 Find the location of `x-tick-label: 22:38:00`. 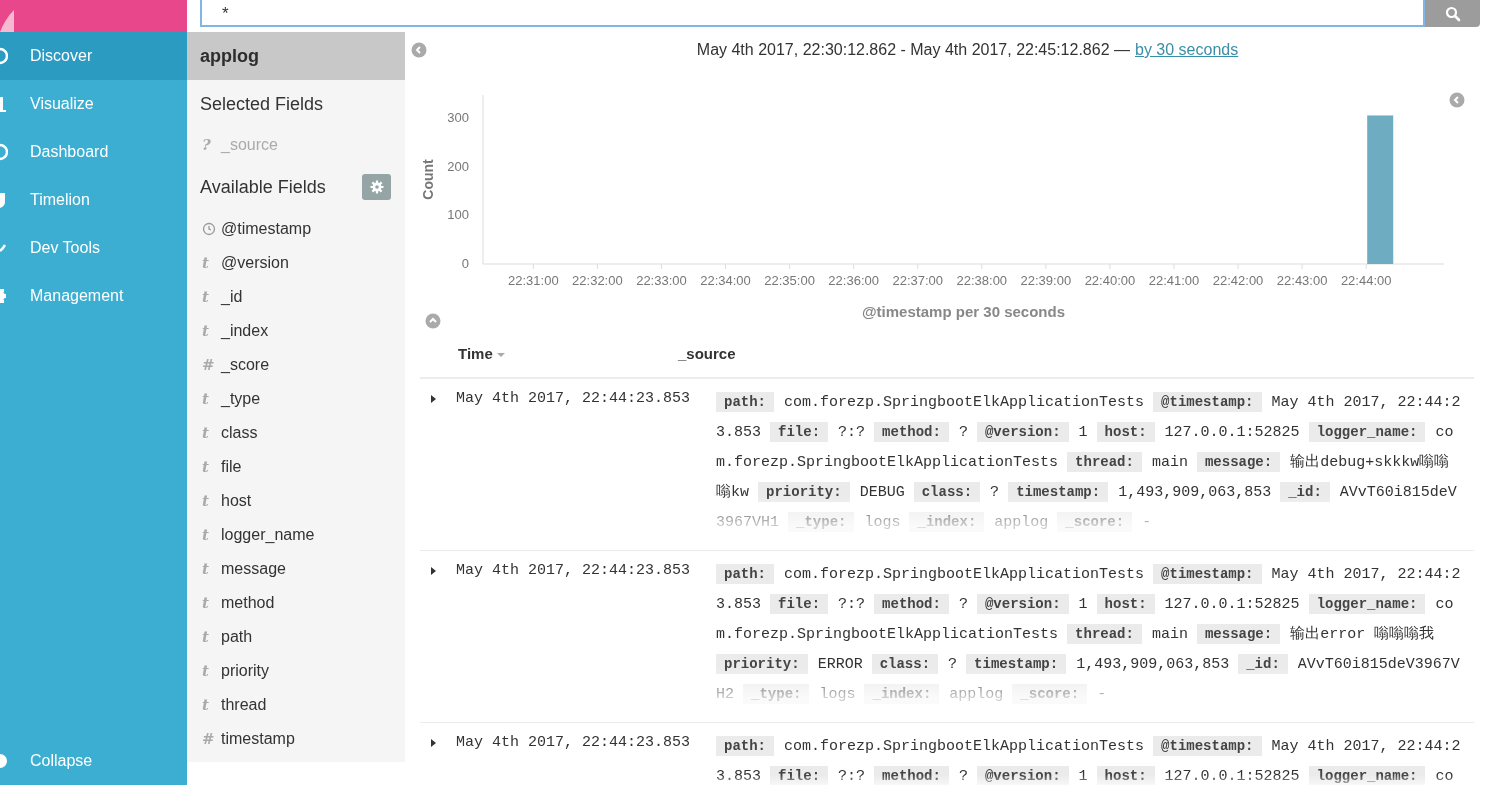

x-tick-label: 22:38:00 is located at coordinates (982, 280).